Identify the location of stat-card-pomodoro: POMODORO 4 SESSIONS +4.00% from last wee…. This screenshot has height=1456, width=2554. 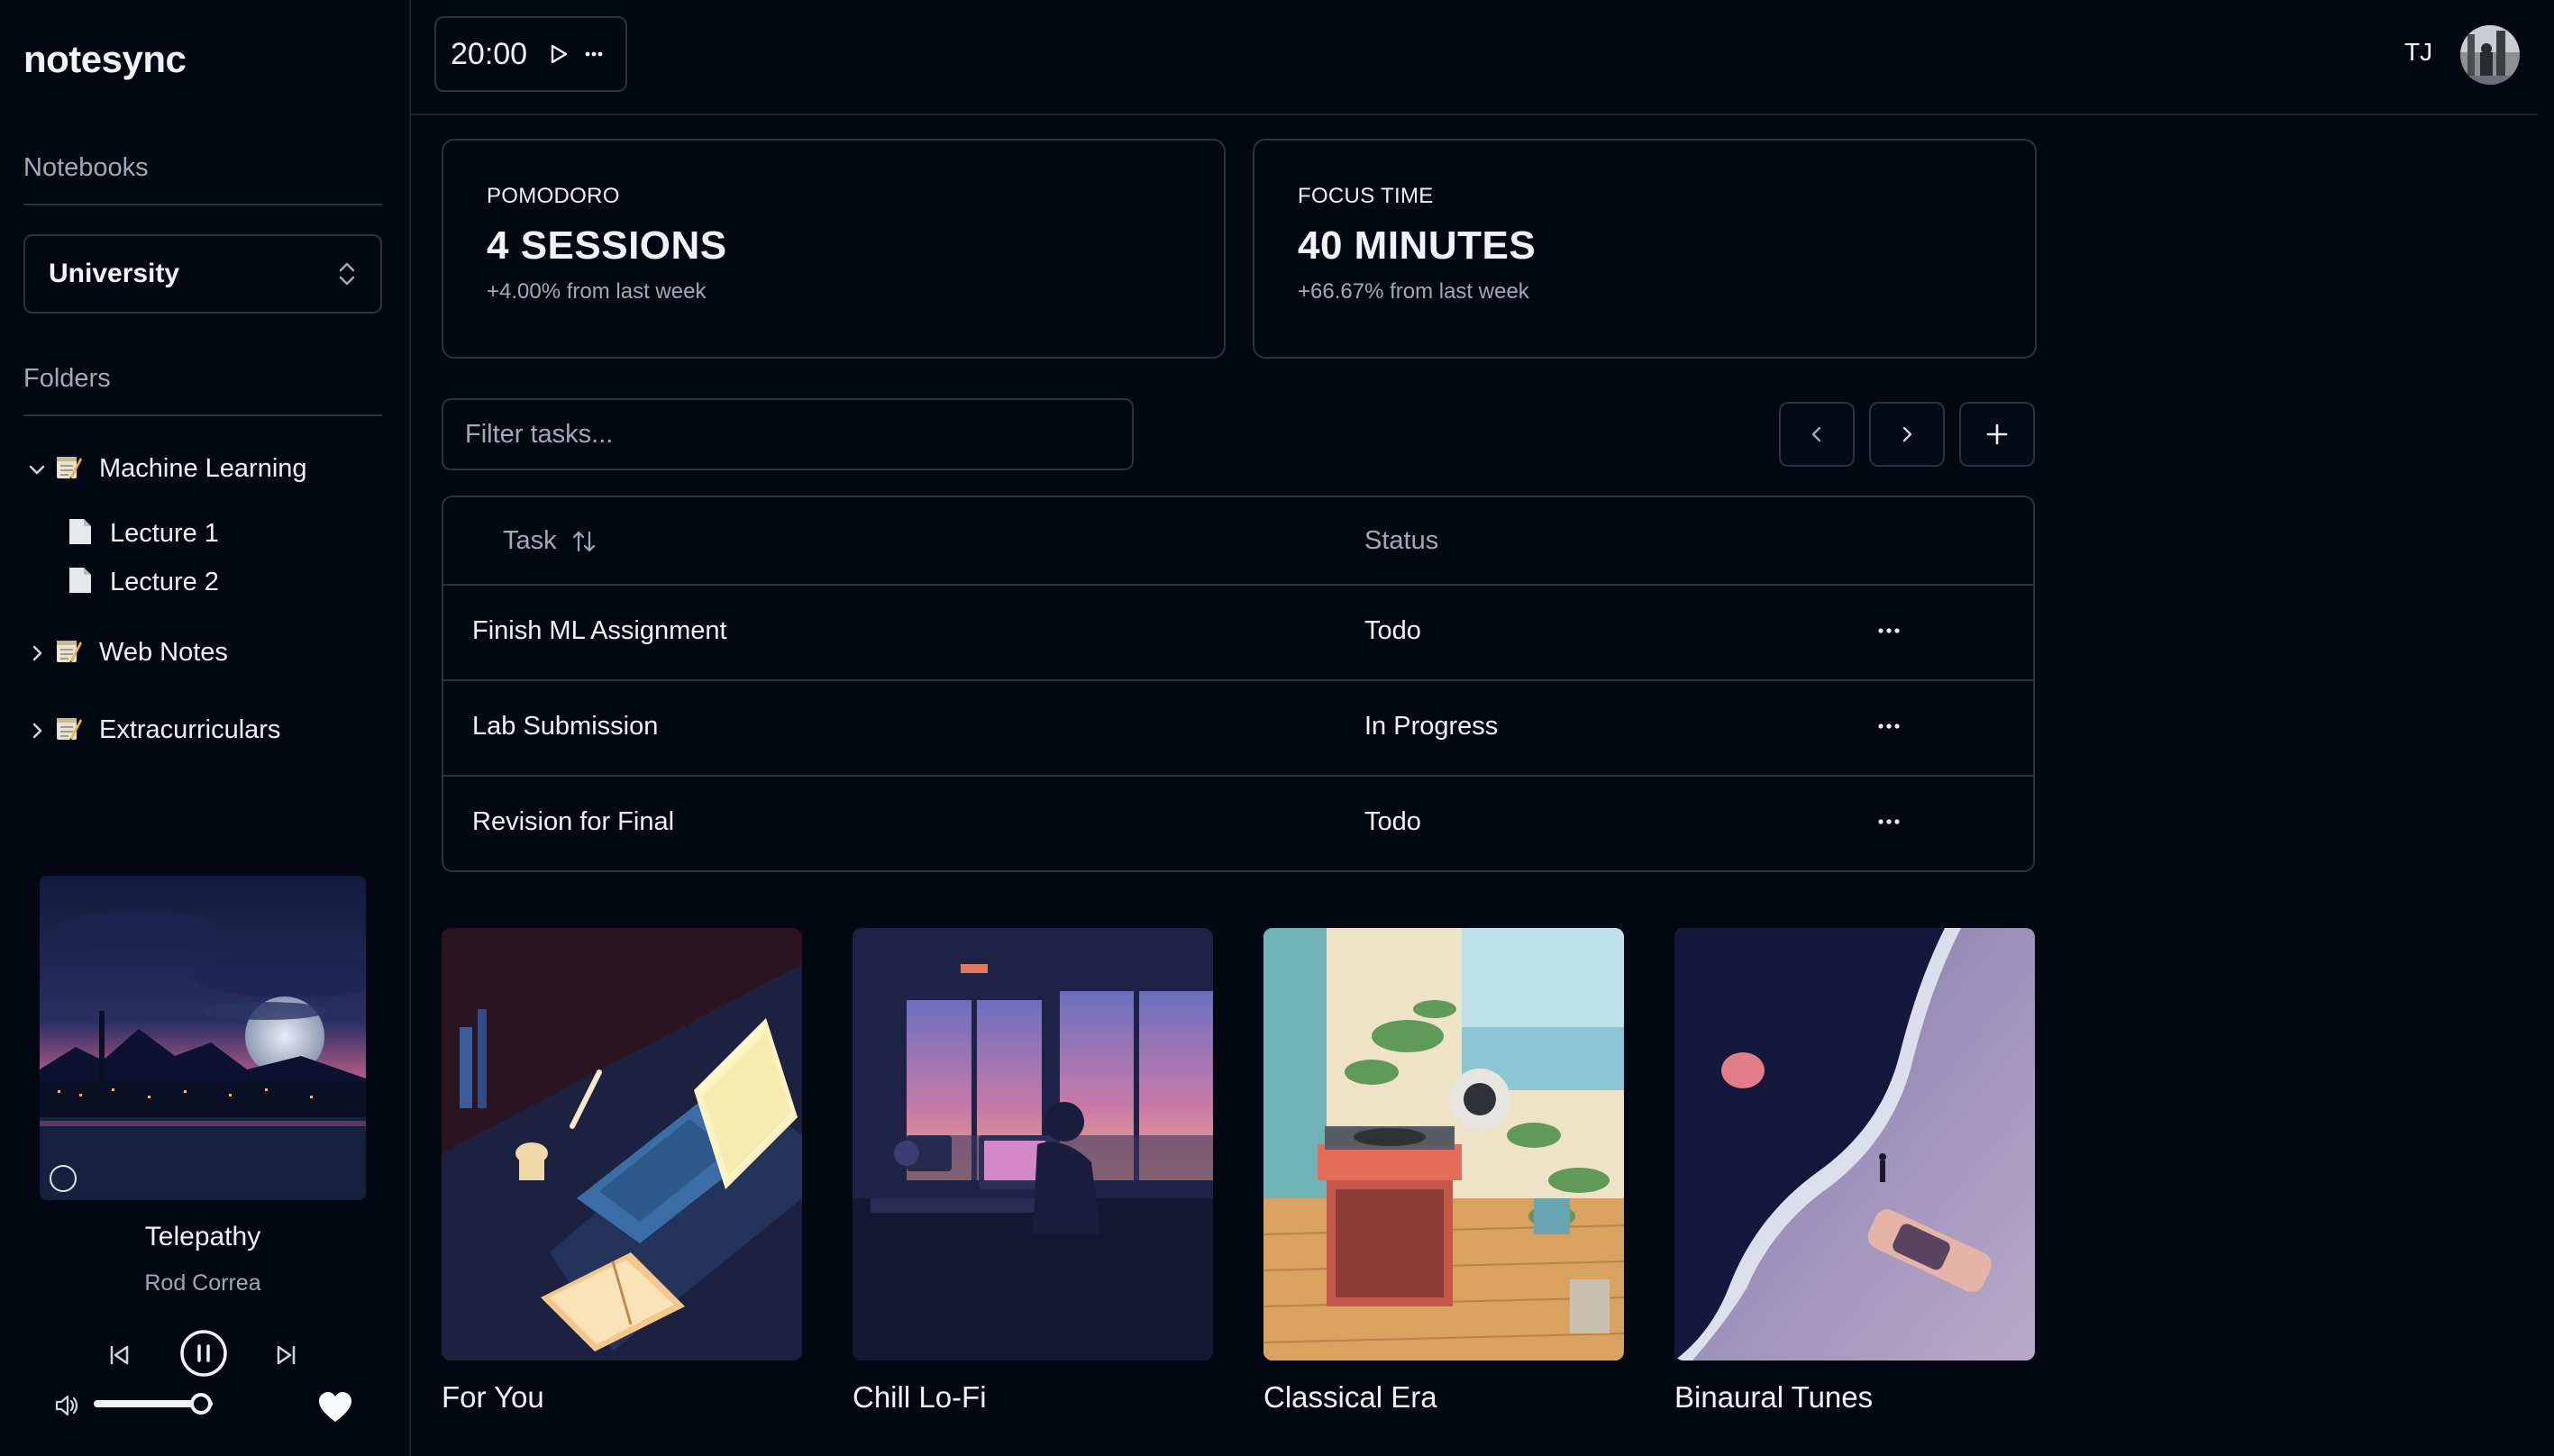
(834, 249).